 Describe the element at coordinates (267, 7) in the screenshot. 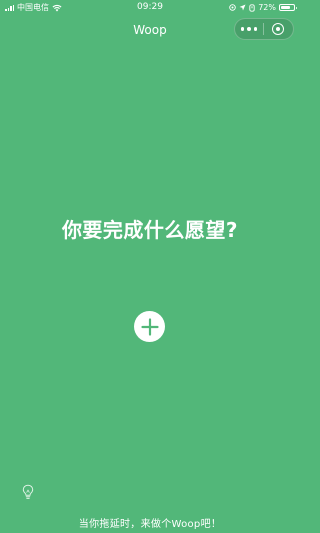

I see `battery-percent: 72%` at that location.